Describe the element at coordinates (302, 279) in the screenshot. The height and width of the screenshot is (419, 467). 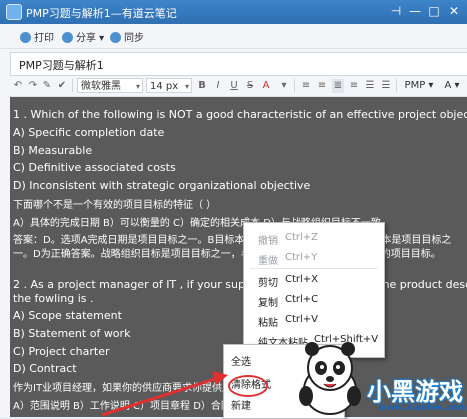
I see `menu-shortcut-cut: Ctrl+X` at that location.